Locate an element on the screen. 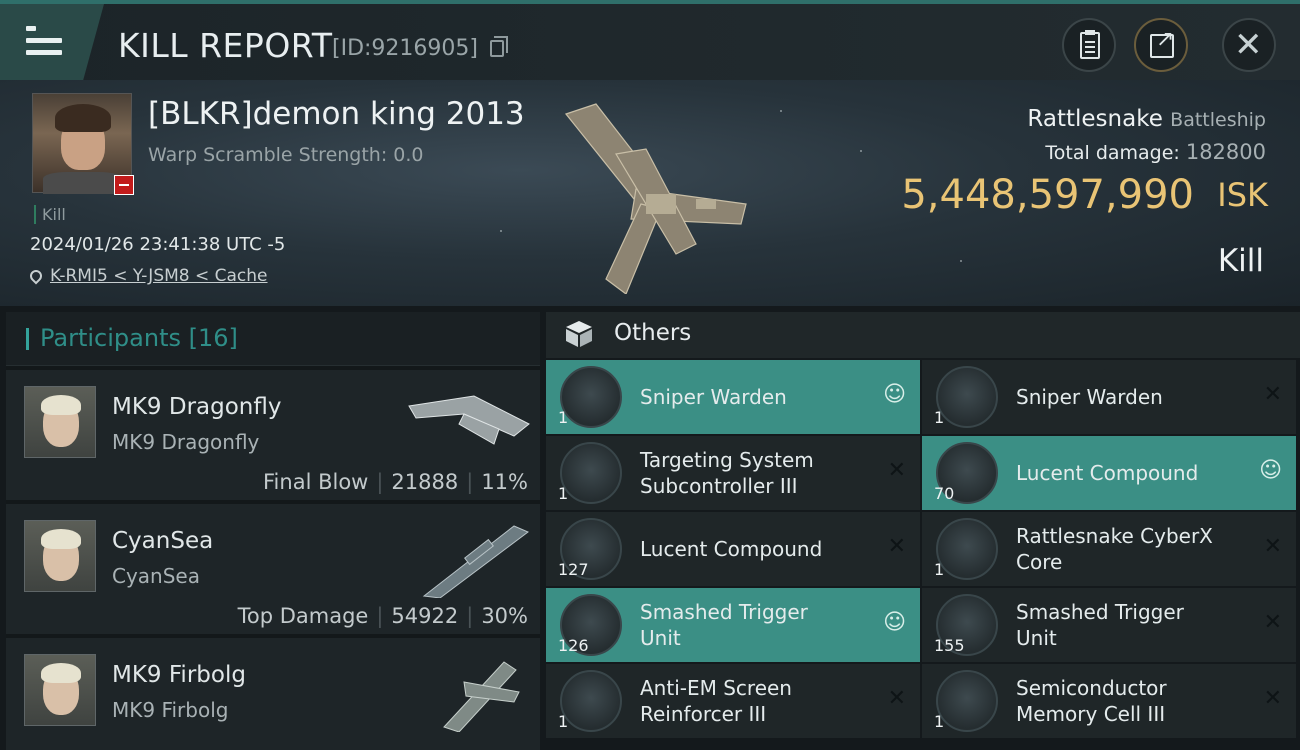  loot-item: 70 Lucent Compound ☺ is located at coordinates (1109, 473).